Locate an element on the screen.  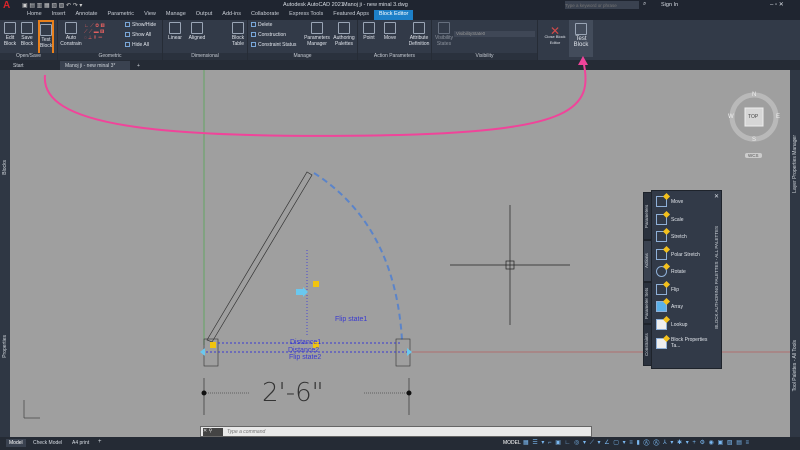
stretch-icon is located at coordinates (661, 236).